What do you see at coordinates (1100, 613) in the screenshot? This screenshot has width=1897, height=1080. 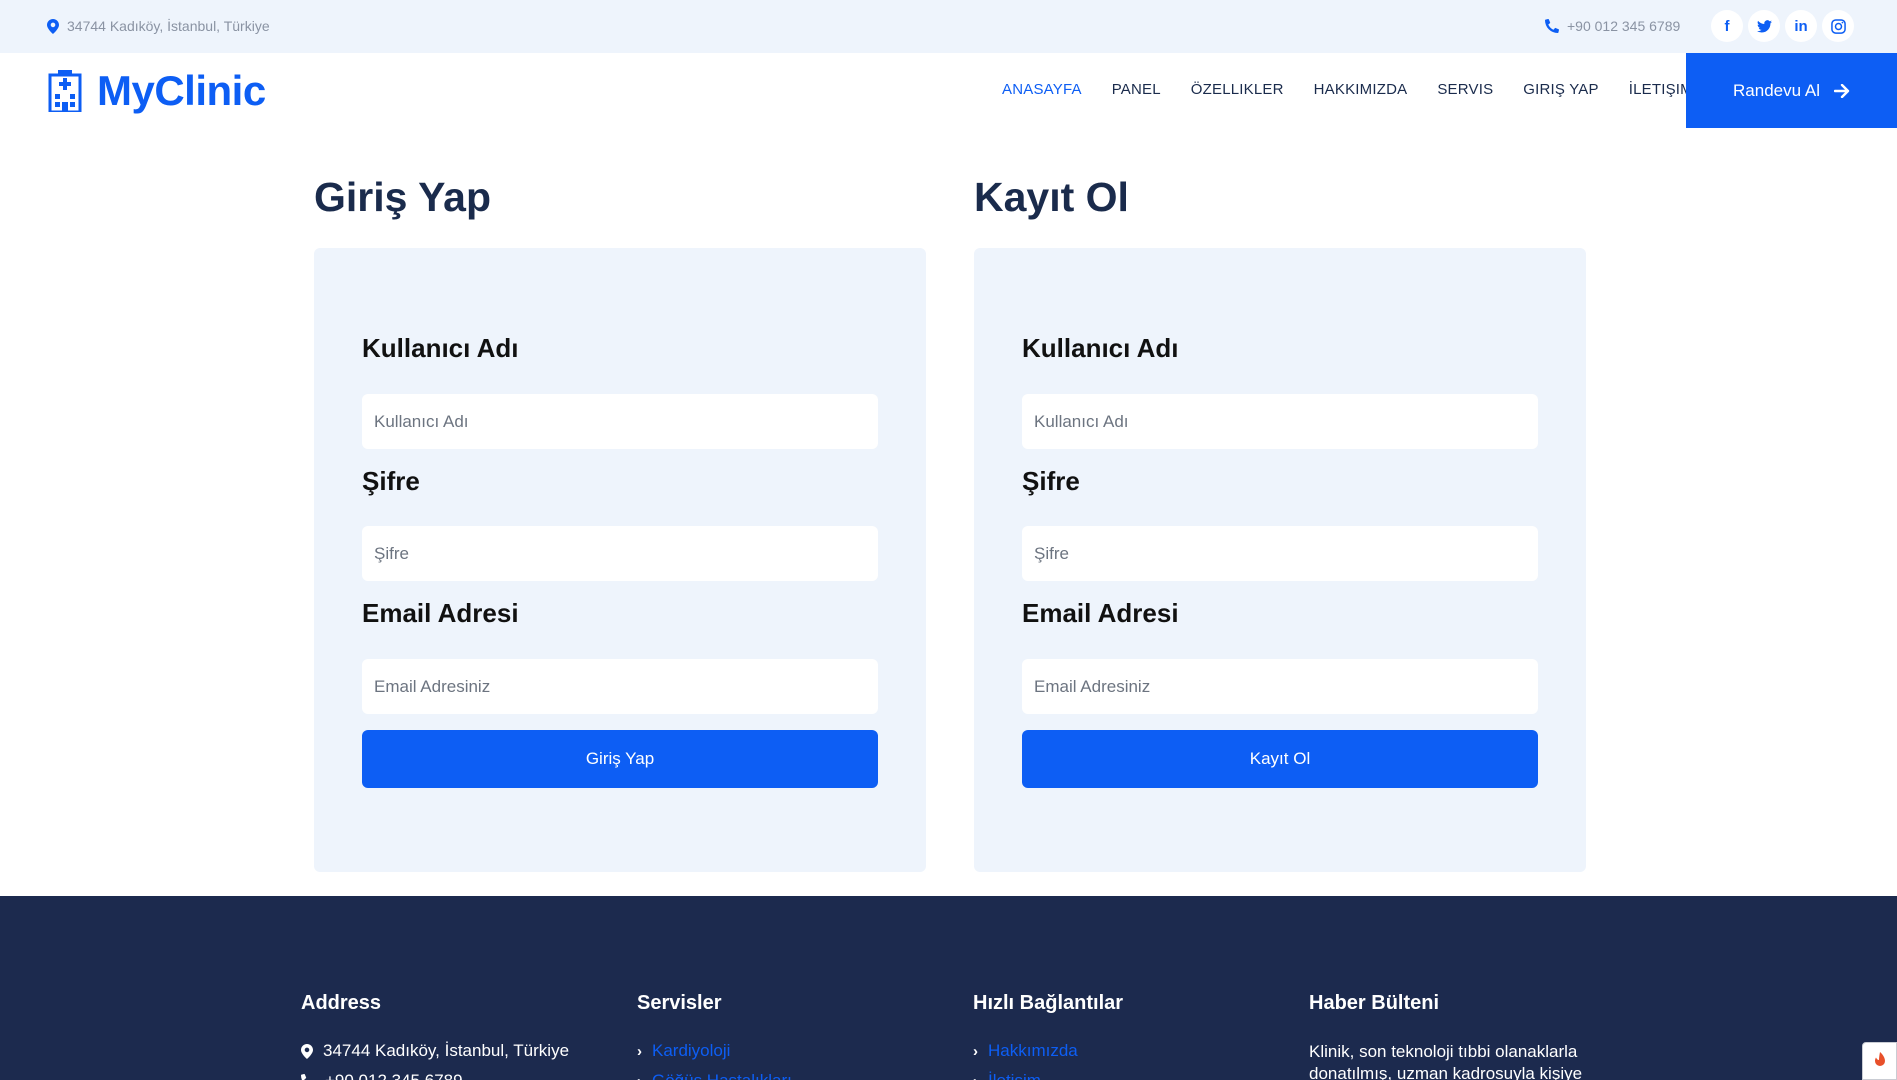 I see `register-email-label: Email Adresi` at bounding box center [1100, 613].